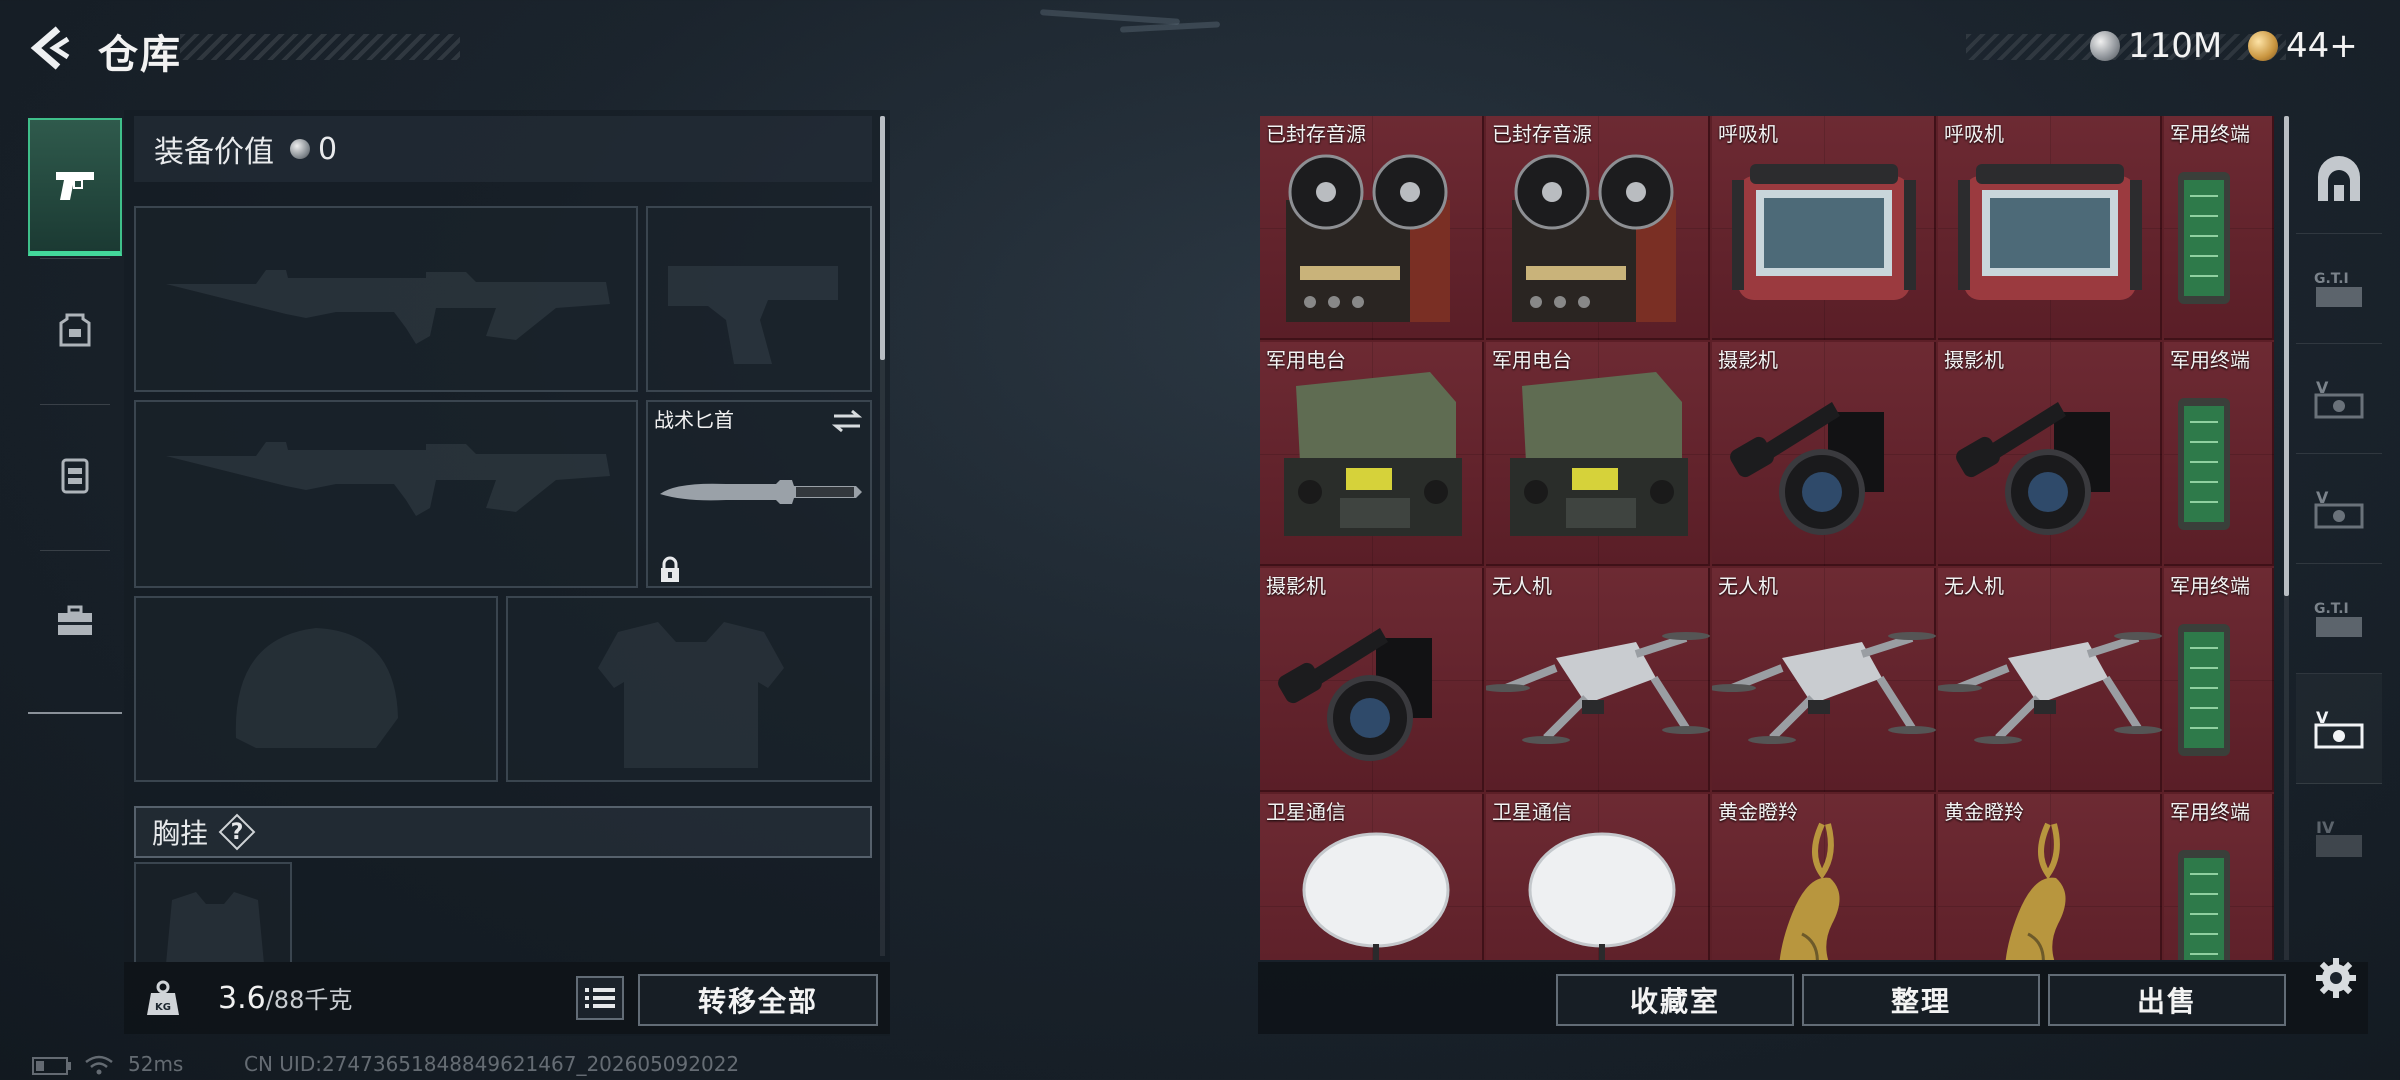  What do you see at coordinates (180, 833) in the screenshot?
I see `chest-rig-label: 胸挂` at bounding box center [180, 833].